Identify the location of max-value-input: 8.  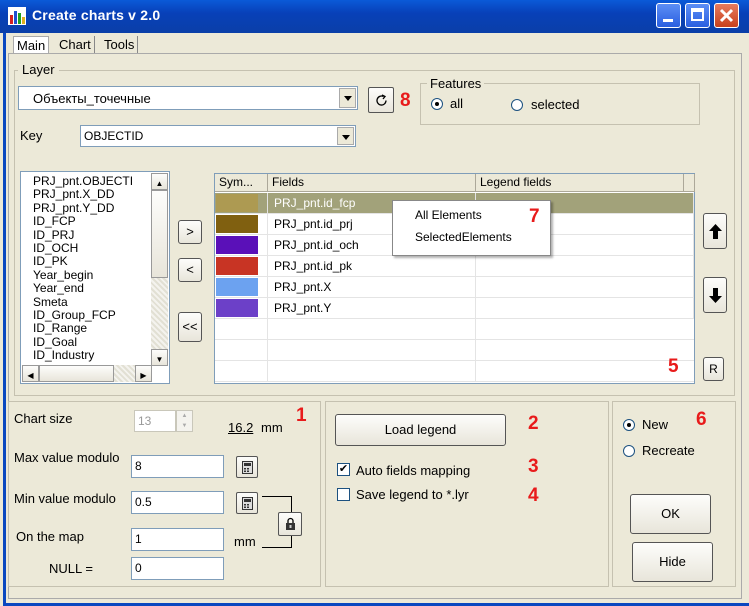
(177, 466).